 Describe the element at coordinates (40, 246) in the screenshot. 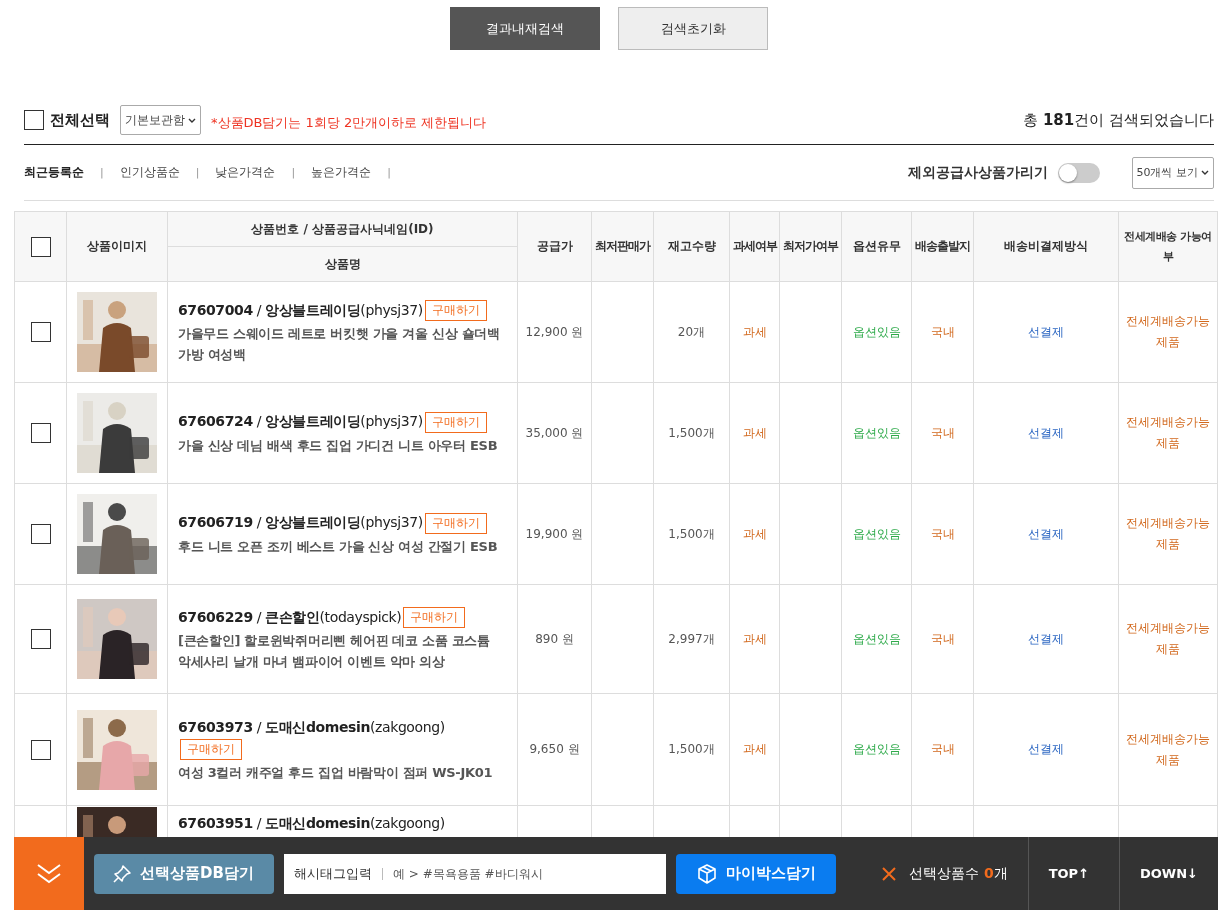

I see `header-checkbox` at that location.